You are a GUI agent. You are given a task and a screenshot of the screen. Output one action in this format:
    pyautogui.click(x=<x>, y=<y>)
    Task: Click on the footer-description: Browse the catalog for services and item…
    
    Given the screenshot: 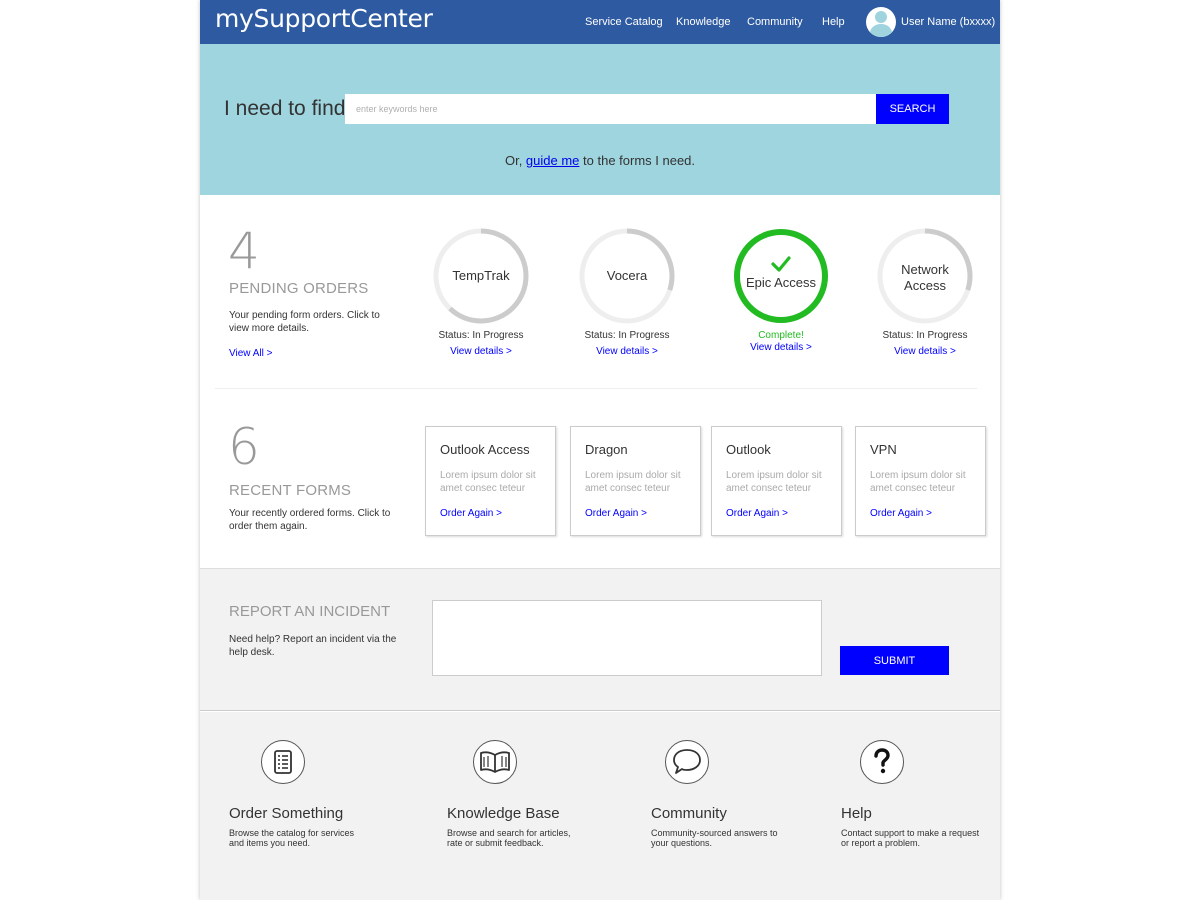 What is the action you would take?
    pyautogui.click(x=292, y=838)
    